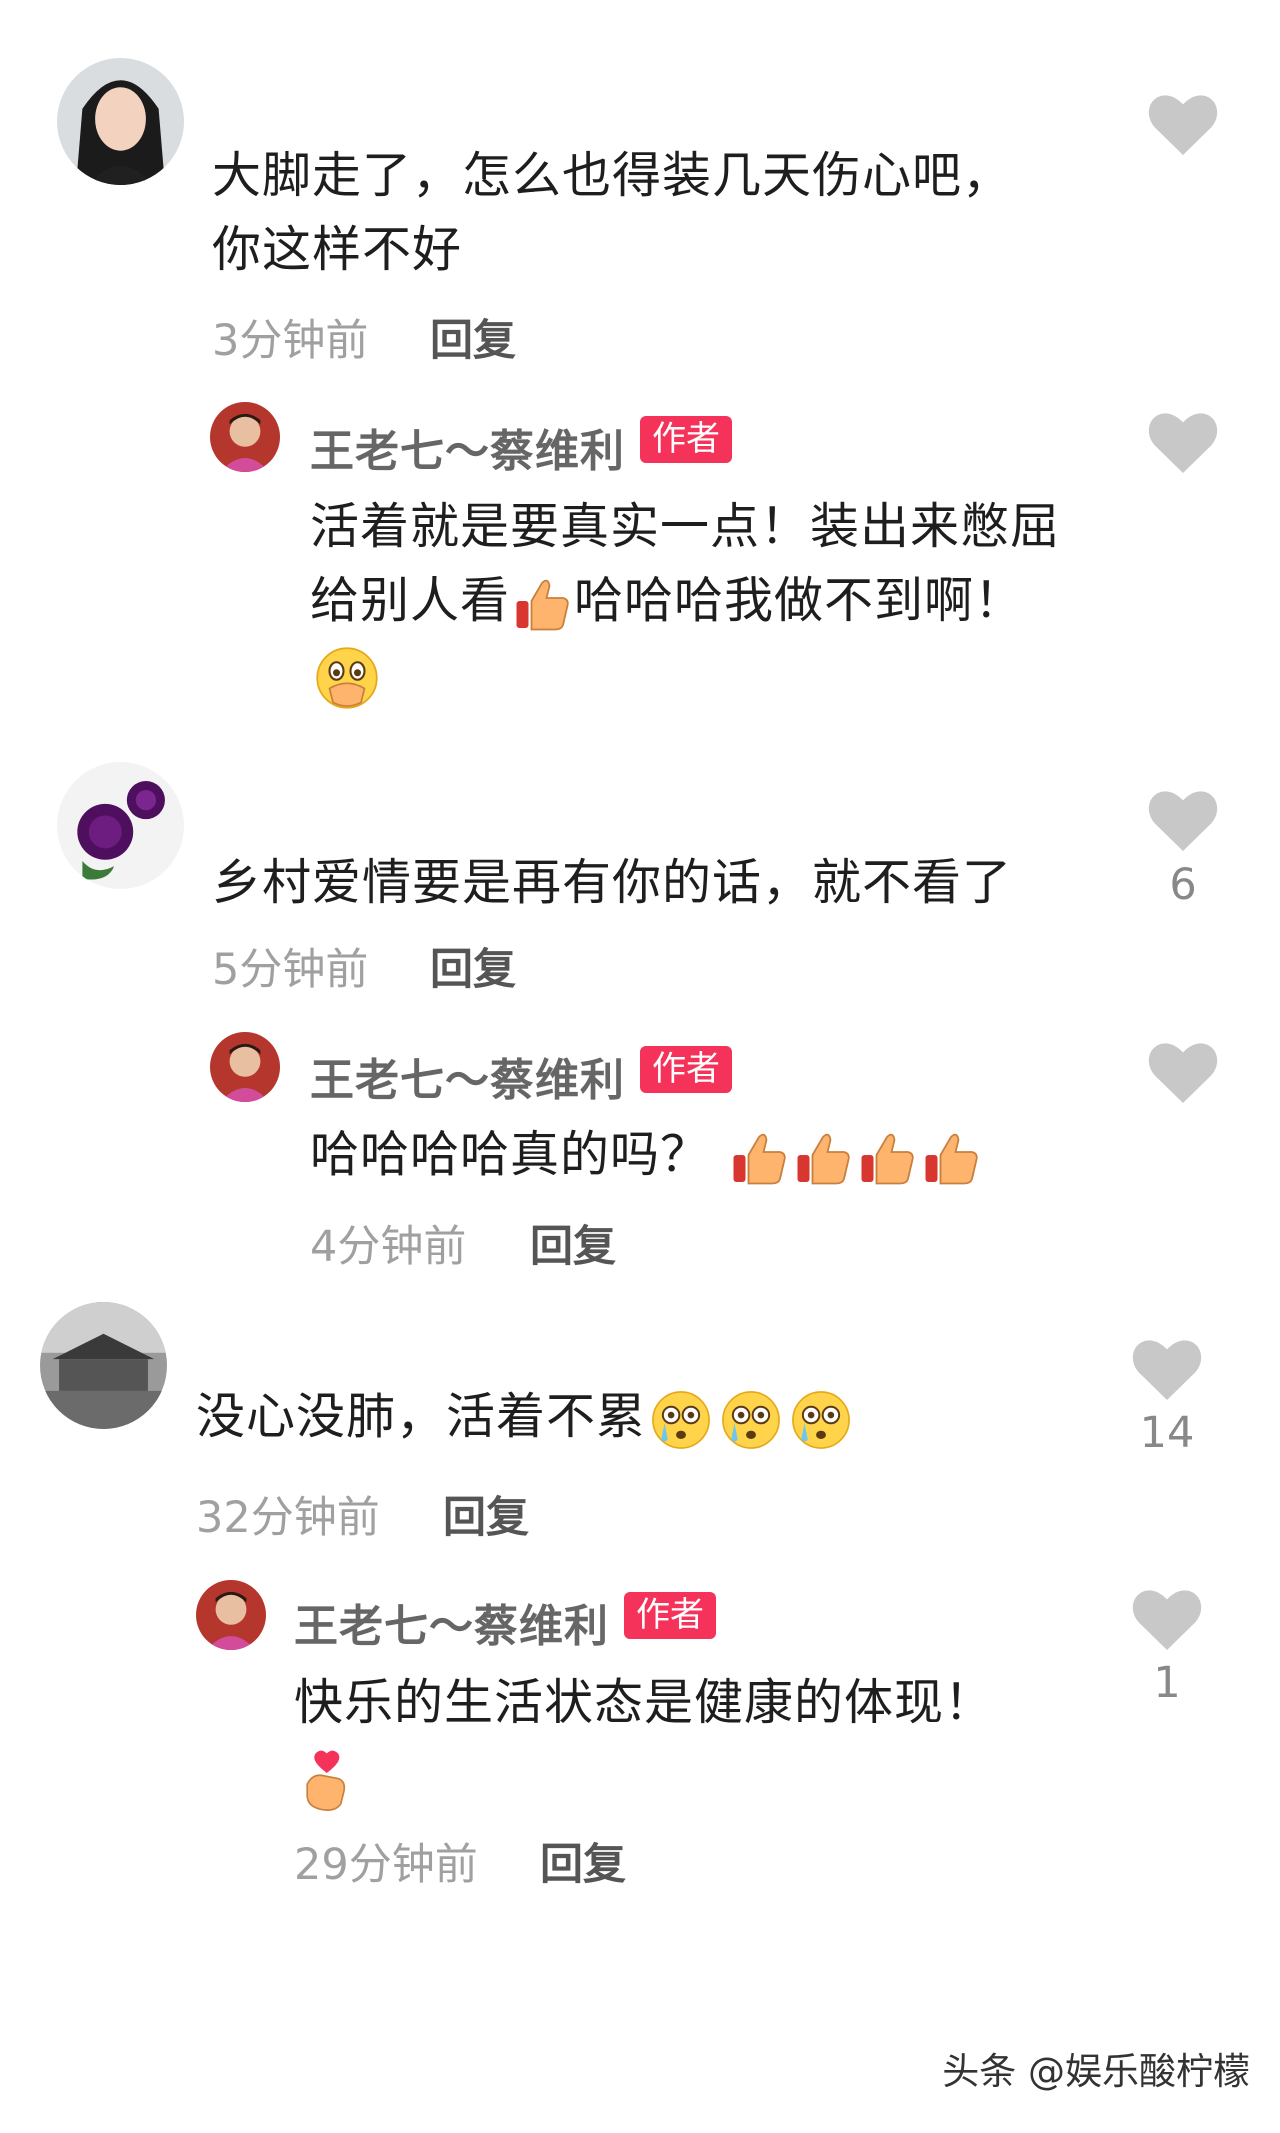  What do you see at coordinates (612, 213) in the screenshot?
I see `comment-text: 大脚走了，怎么也得装几天伤心吧， 你这样不好` at bounding box center [612, 213].